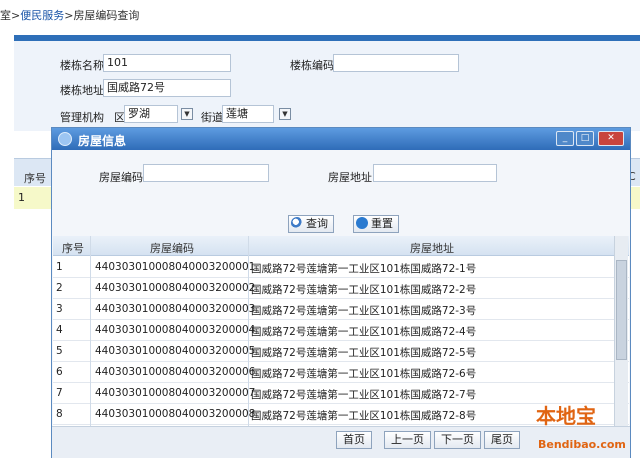 The height and width of the screenshot is (458, 640). Describe the element at coordinates (432, 248) in the screenshot. I see `column-header-house-address: 房屋地址` at that location.